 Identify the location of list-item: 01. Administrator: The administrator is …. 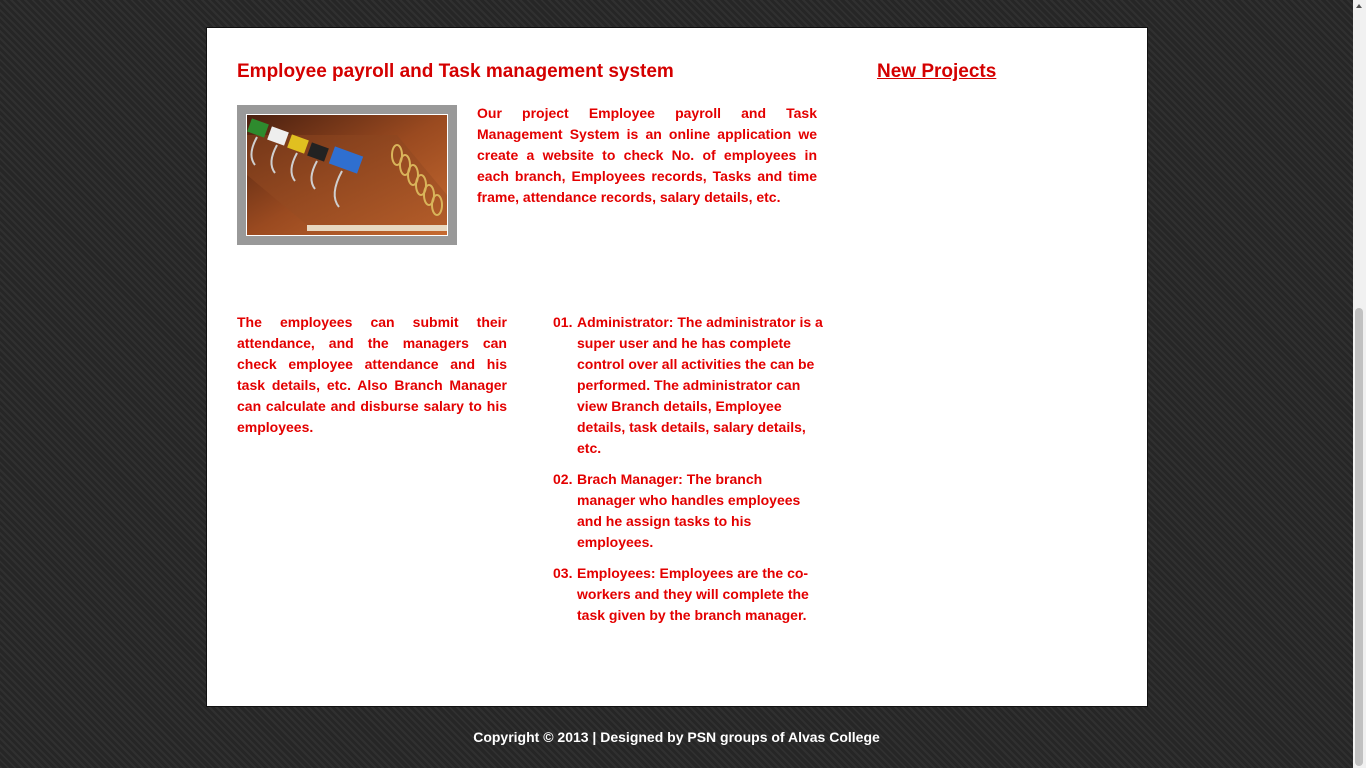
(688, 385).